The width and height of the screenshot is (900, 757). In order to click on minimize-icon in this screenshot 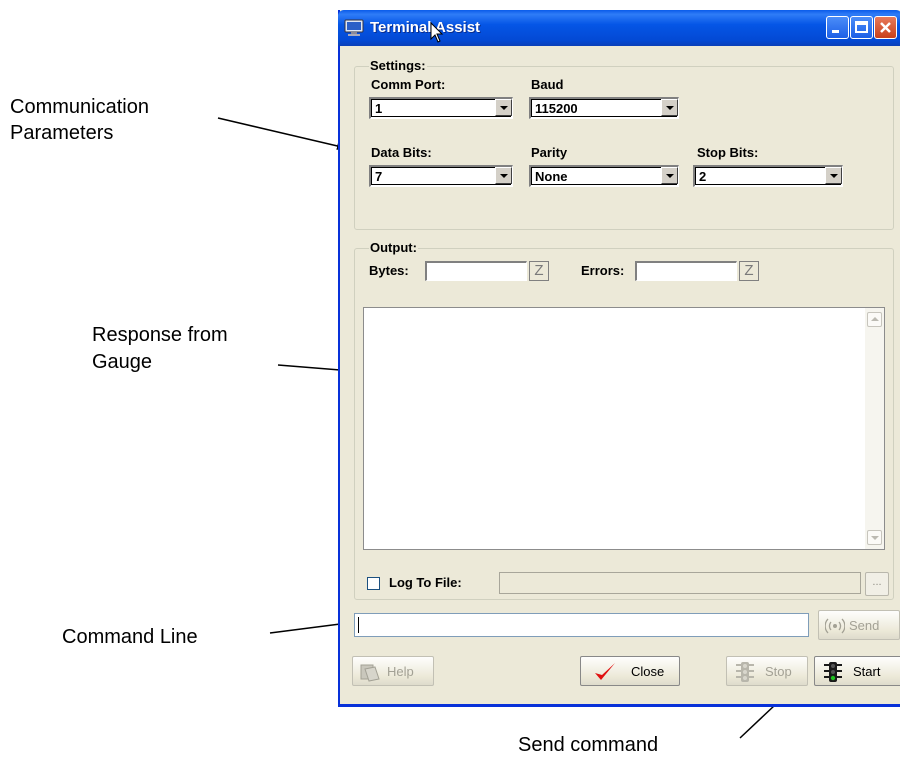, I will do `click(835, 31)`.